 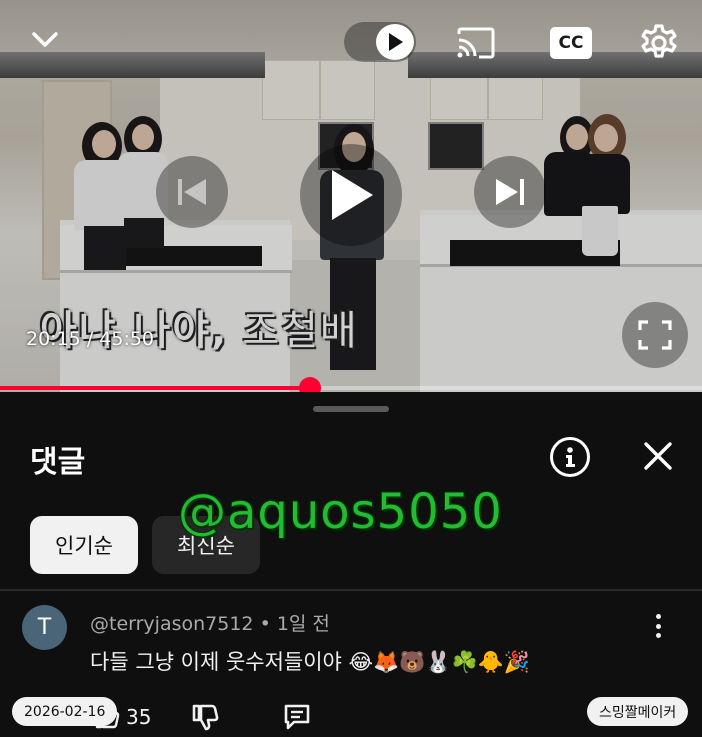 I want to click on next-button, so click(x=510, y=192).